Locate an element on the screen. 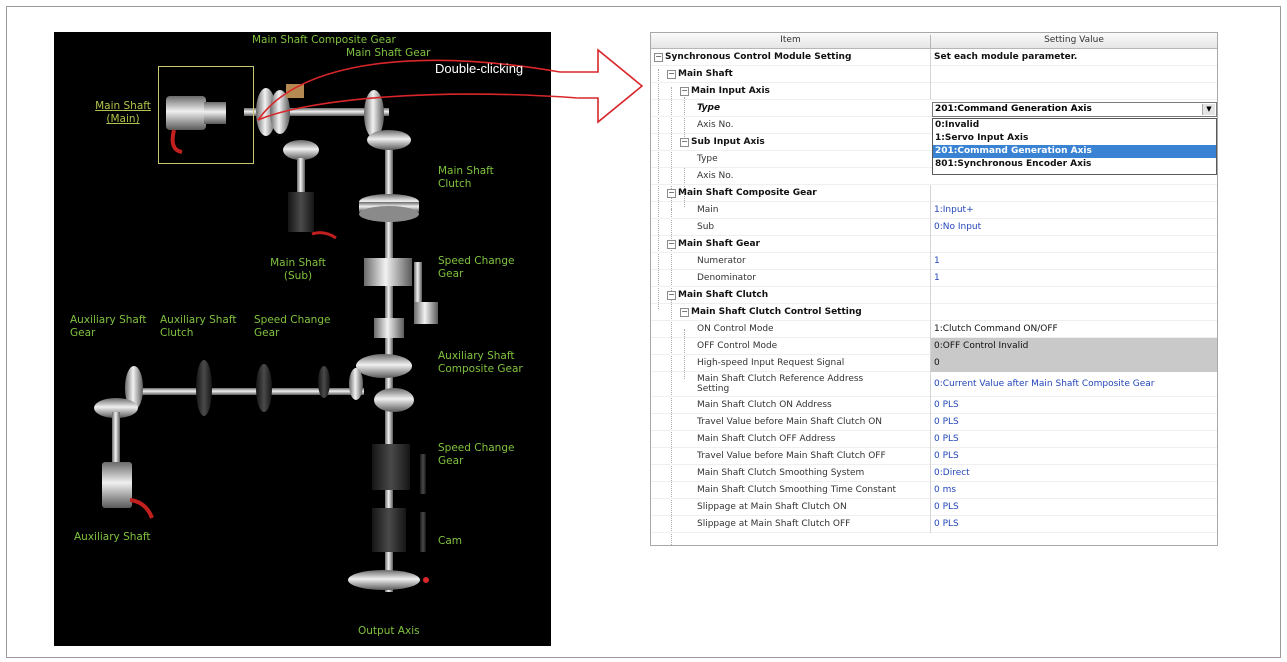 The width and height of the screenshot is (1287, 662). label-main-shaft-composite-gear: Main Shaft Composite Gear is located at coordinates (324, 40).